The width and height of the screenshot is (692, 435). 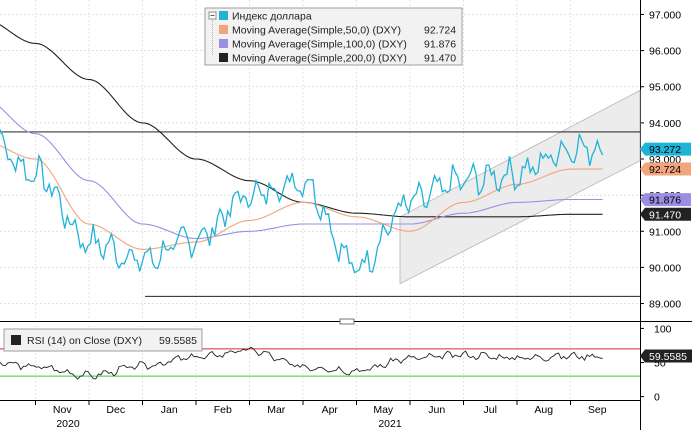 I want to click on year-label: 2021, so click(x=390, y=424).